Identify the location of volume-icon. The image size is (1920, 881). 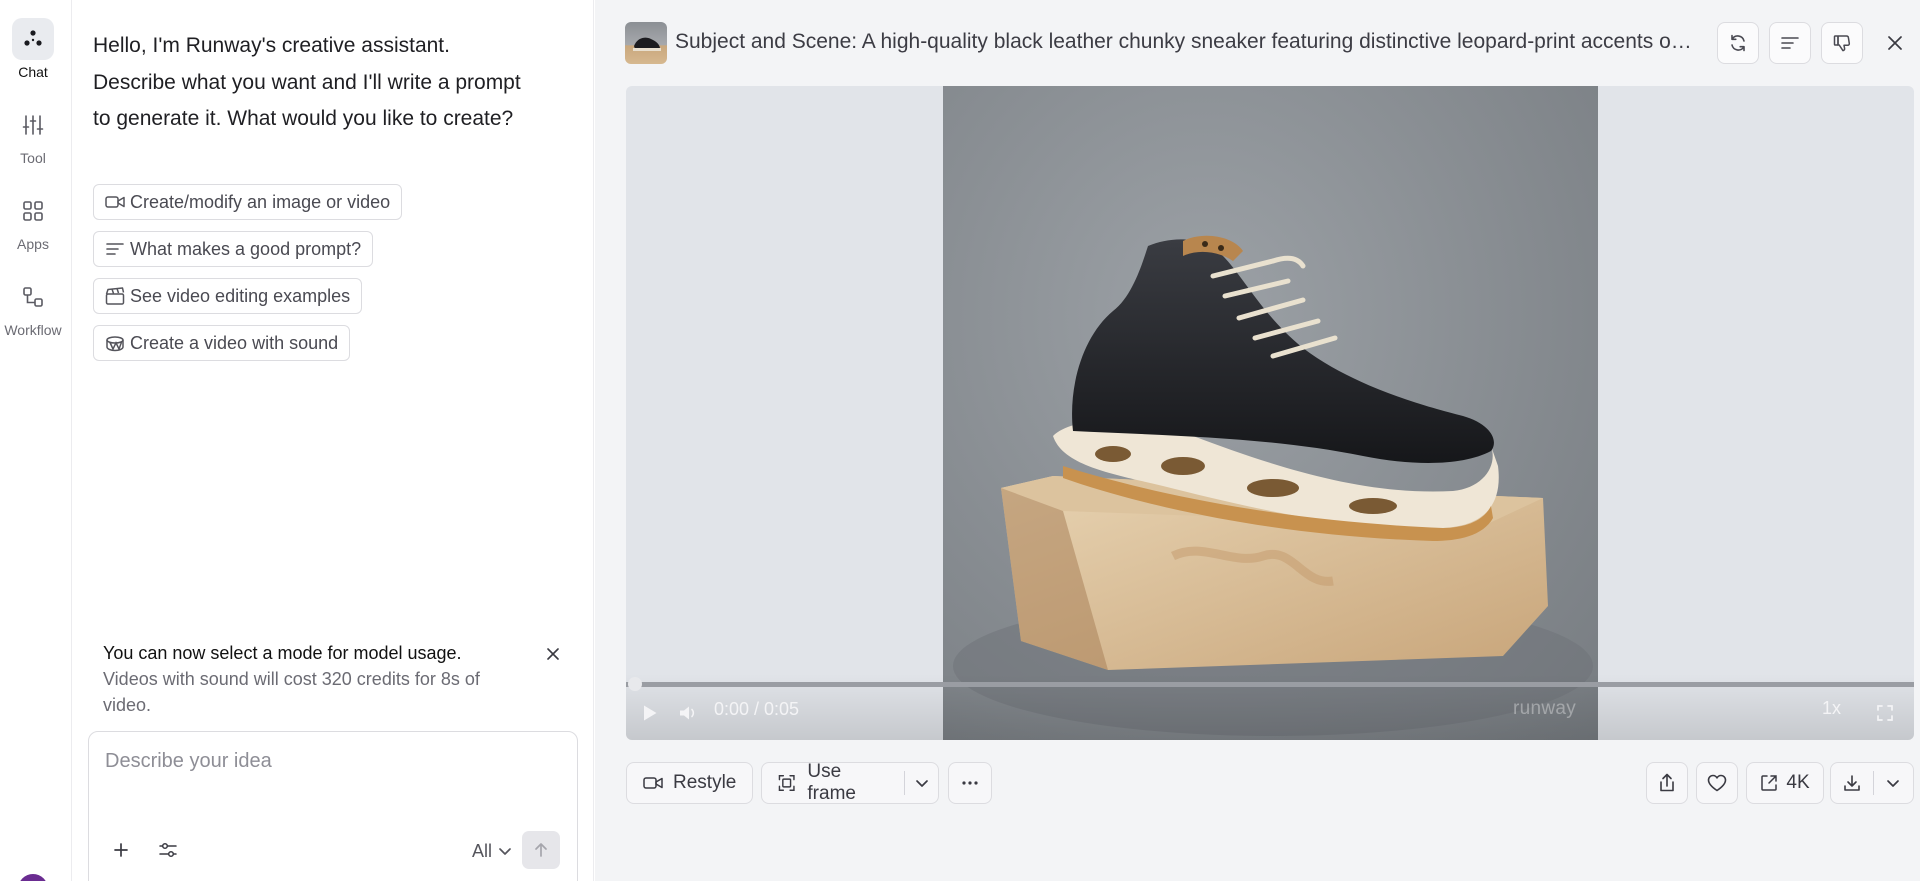
(687, 713).